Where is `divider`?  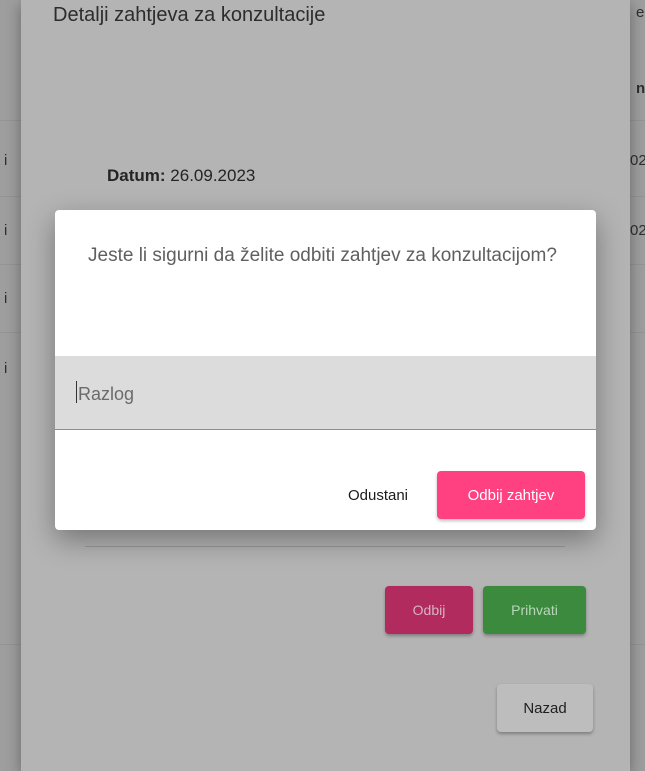 divider is located at coordinates (325, 546).